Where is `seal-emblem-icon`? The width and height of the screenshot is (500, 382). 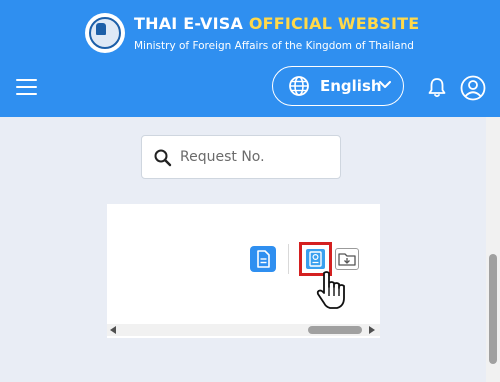 seal-emblem-icon is located at coordinates (105, 33).